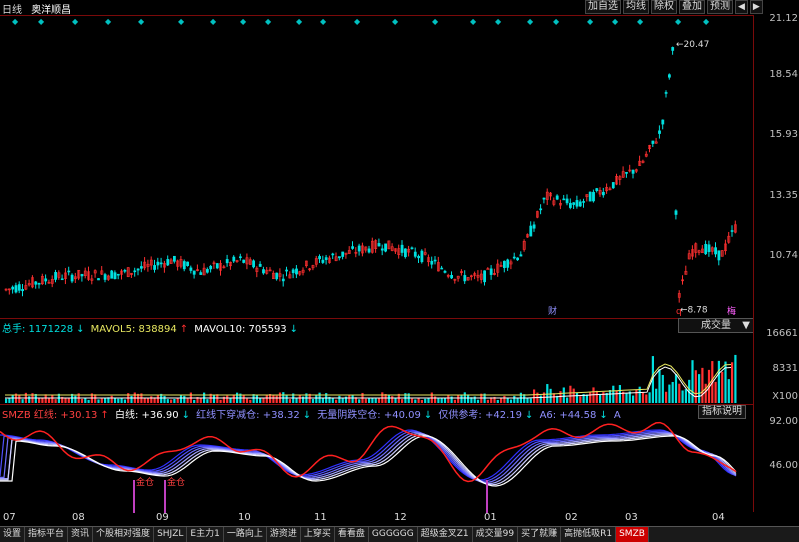 This screenshot has height=542, width=799. Describe the element at coordinates (496, 534) in the screenshot. I see `bottom-tab: 成交量99` at that location.